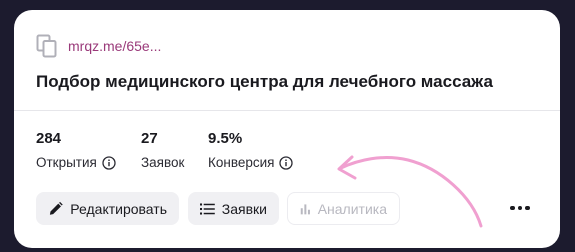 This screenshot has width=575, height=252. What do you see at coordinates (149, 138) in the screenshot?
I see `stat-value: 27` at bounding box center [149, 138].